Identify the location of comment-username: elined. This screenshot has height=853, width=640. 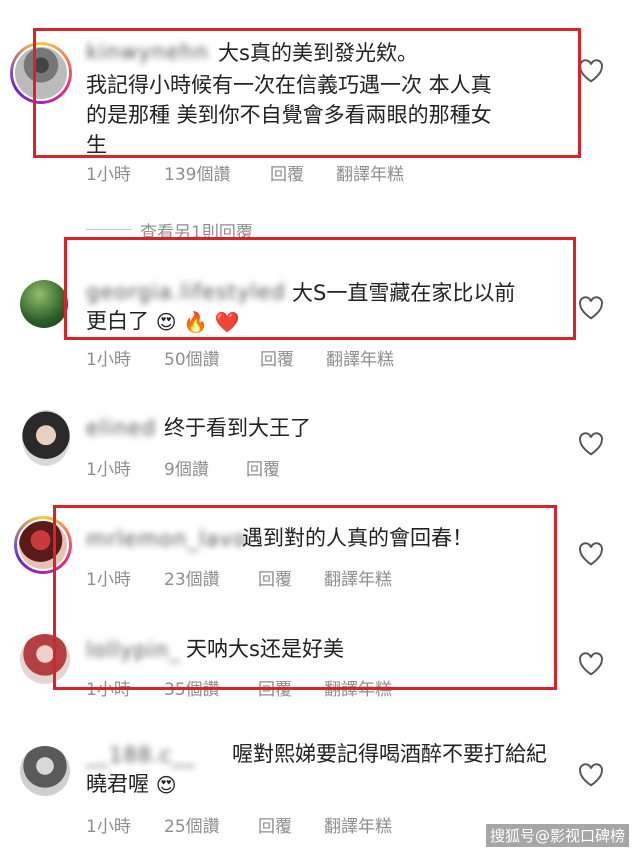
(121, 428).